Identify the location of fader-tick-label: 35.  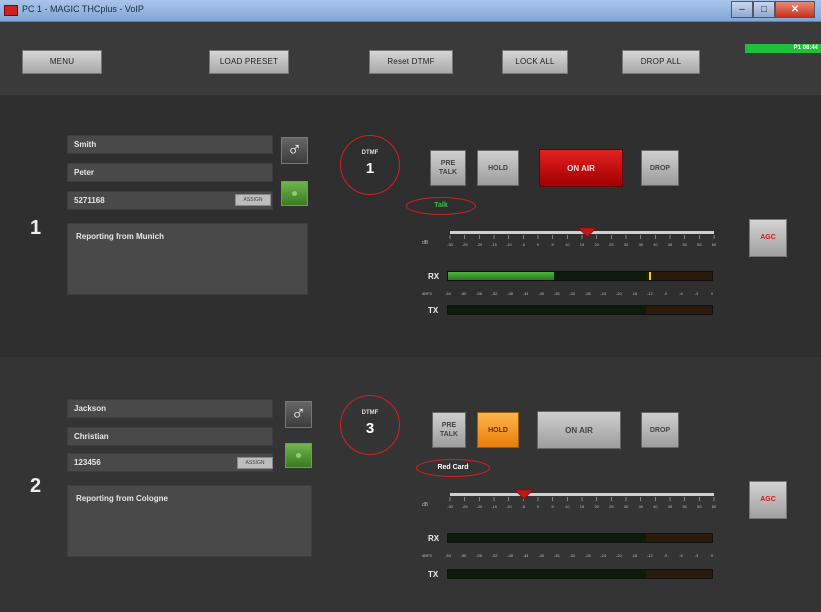
(640, 244).